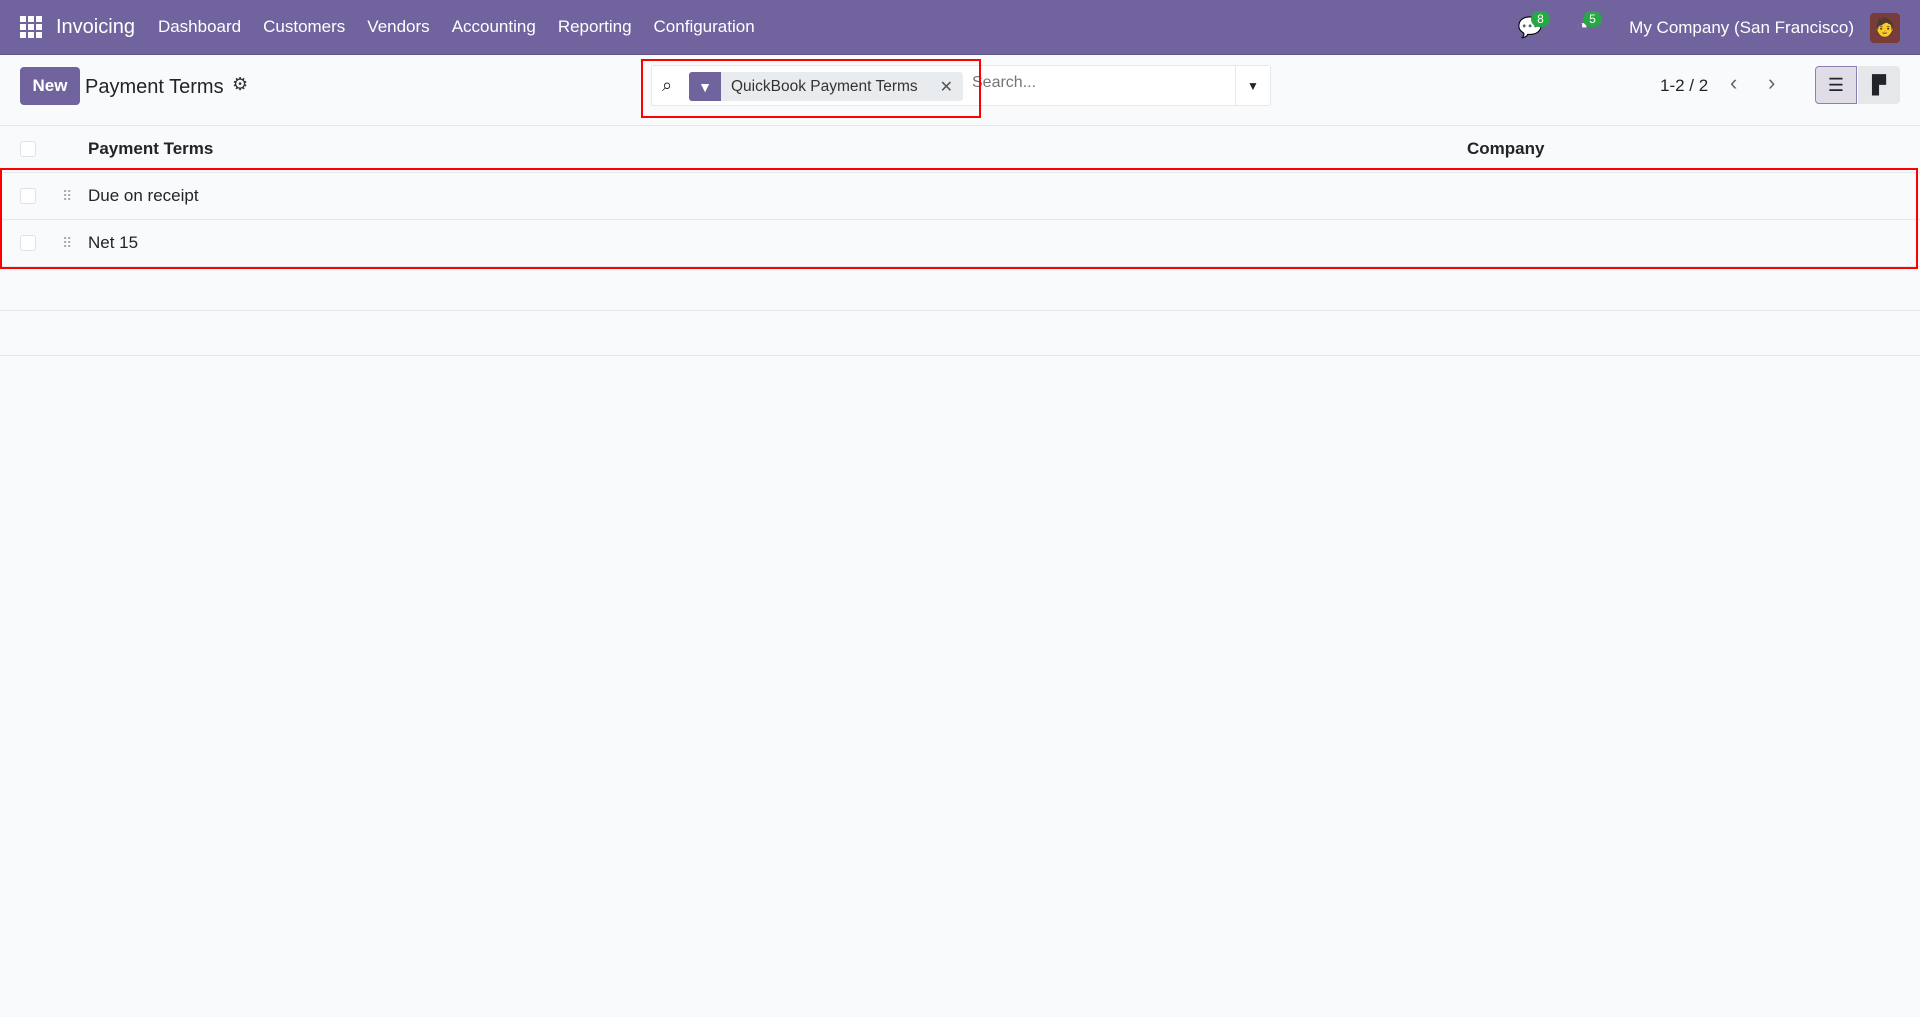 The height and width of the screenshot is (1017, 1920). What do you see at coordinates (28, 149) in the screenshot?
I see `select-all-checkbox` at bounding box center [28, 149].